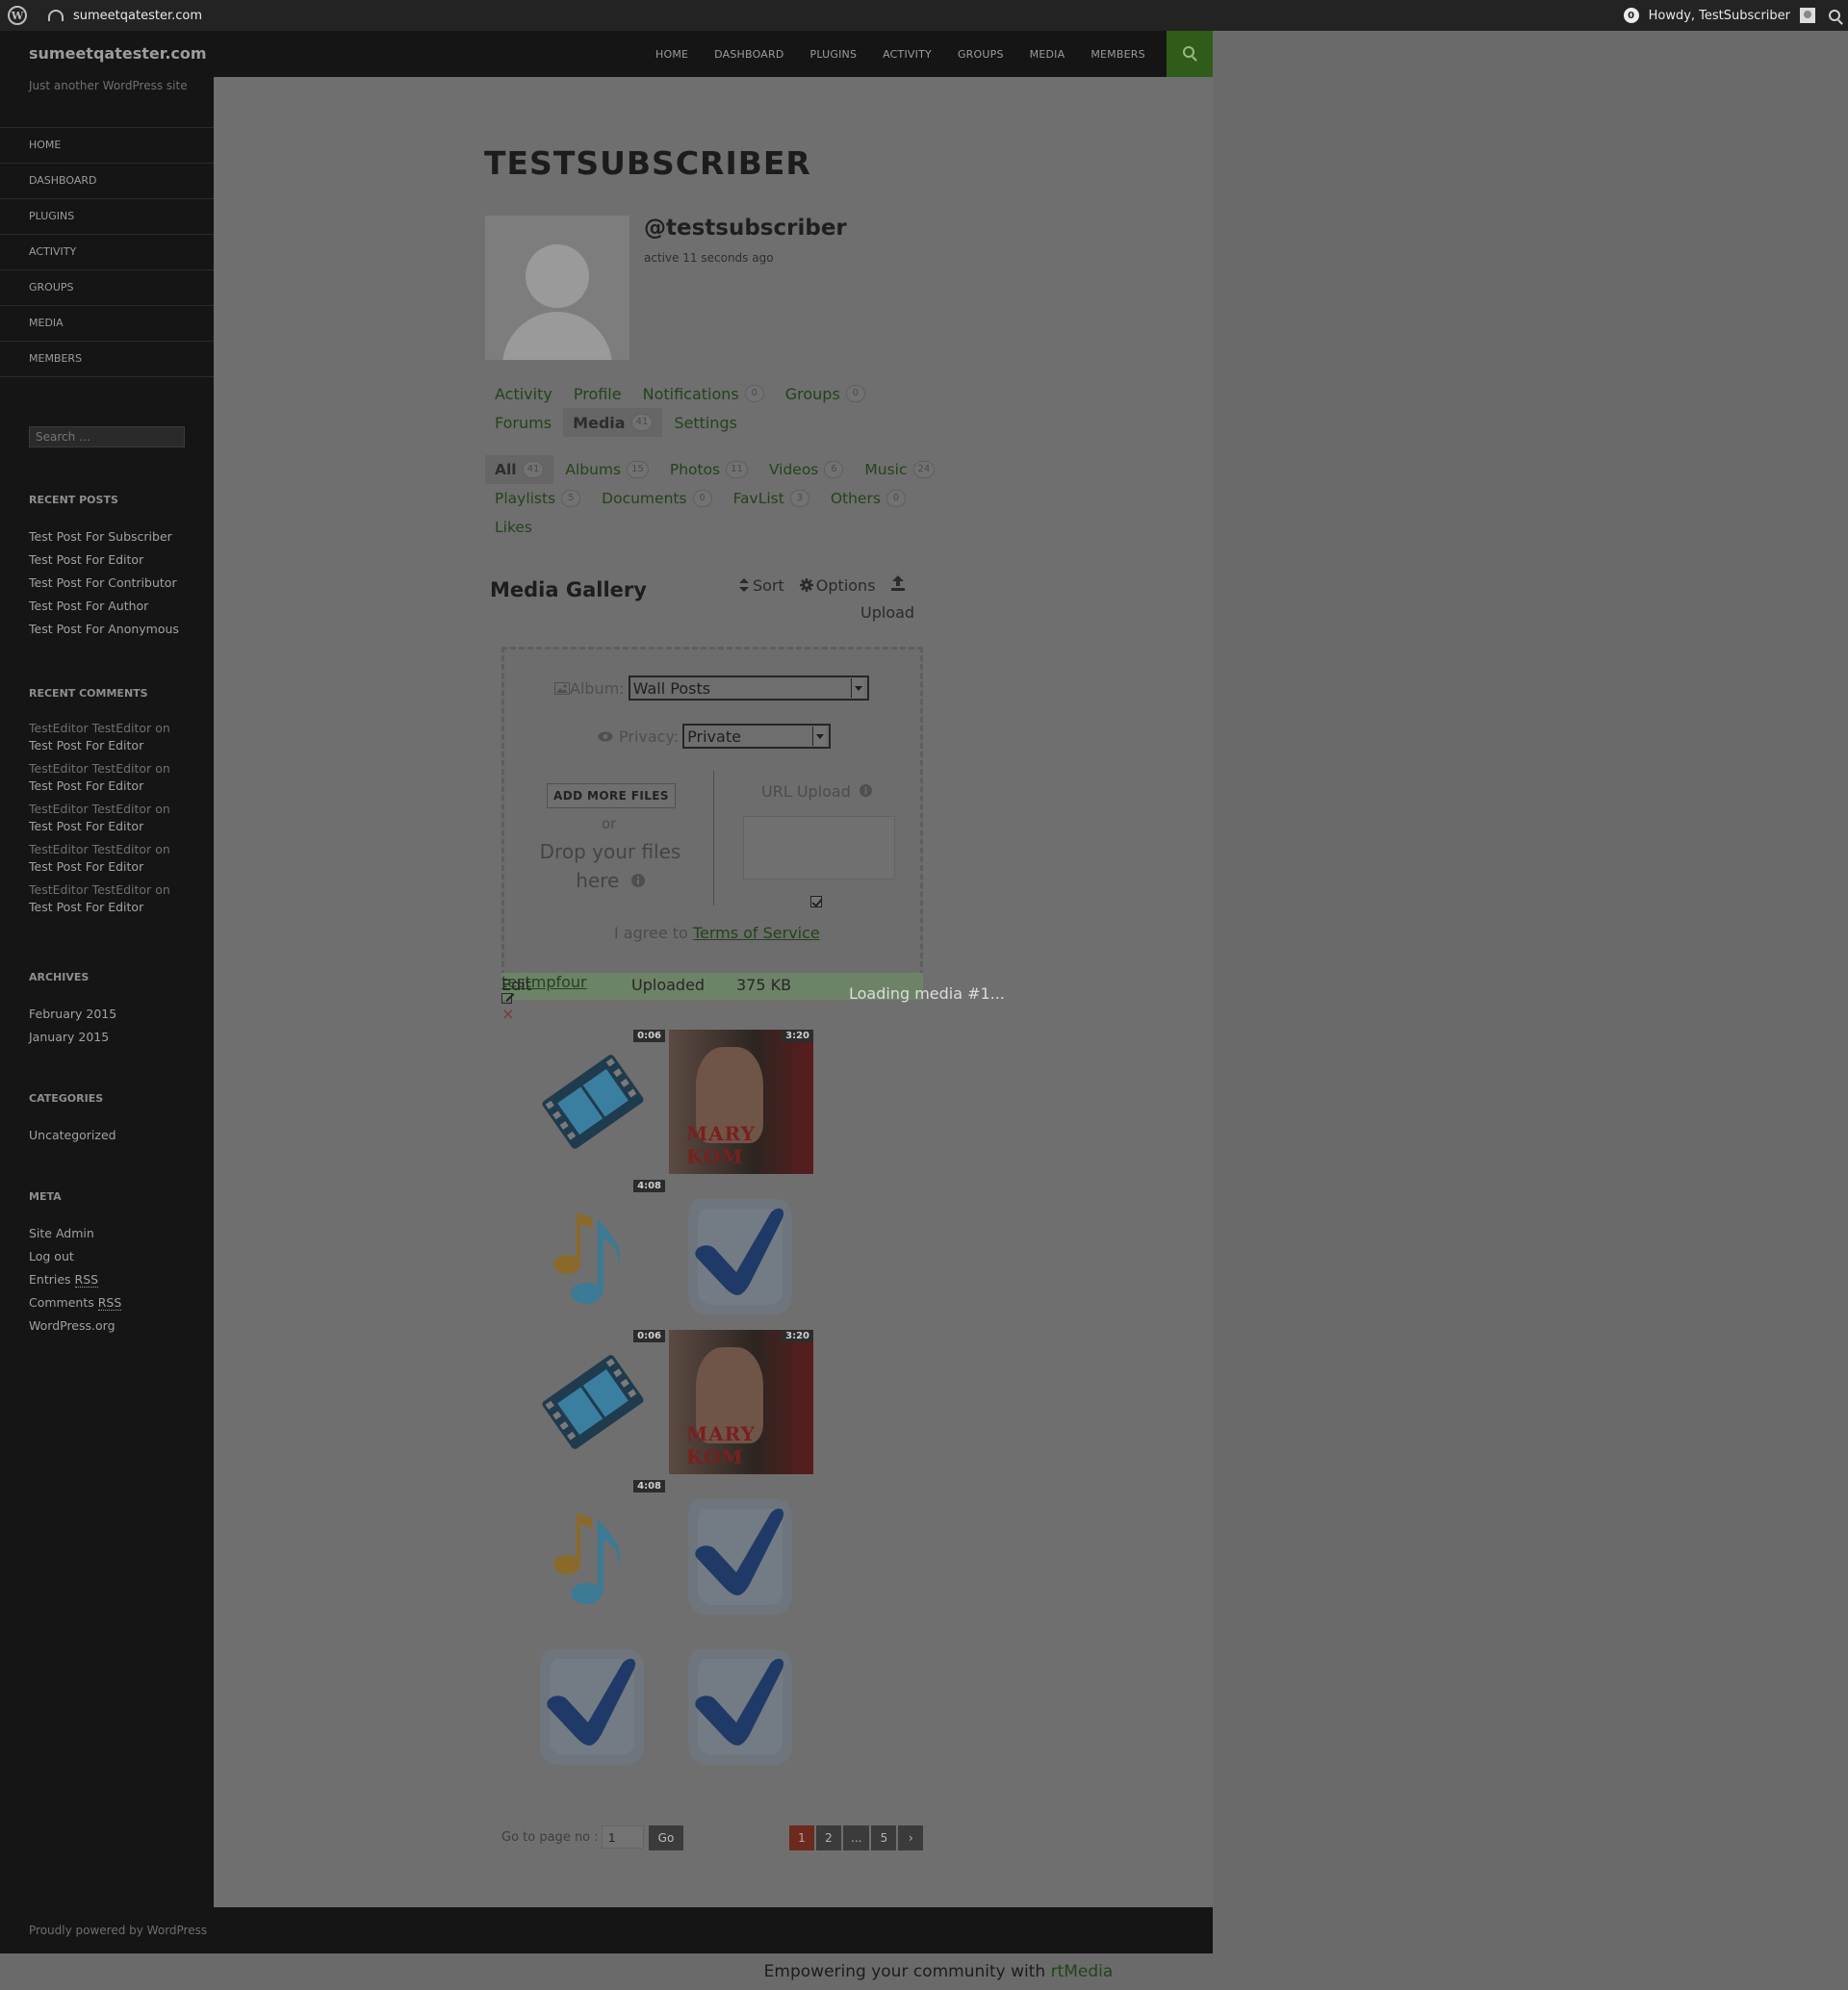 This screenshot has width=1848, height=1990. I want to click on nav-groups: GROUPS, so click(981, 54).